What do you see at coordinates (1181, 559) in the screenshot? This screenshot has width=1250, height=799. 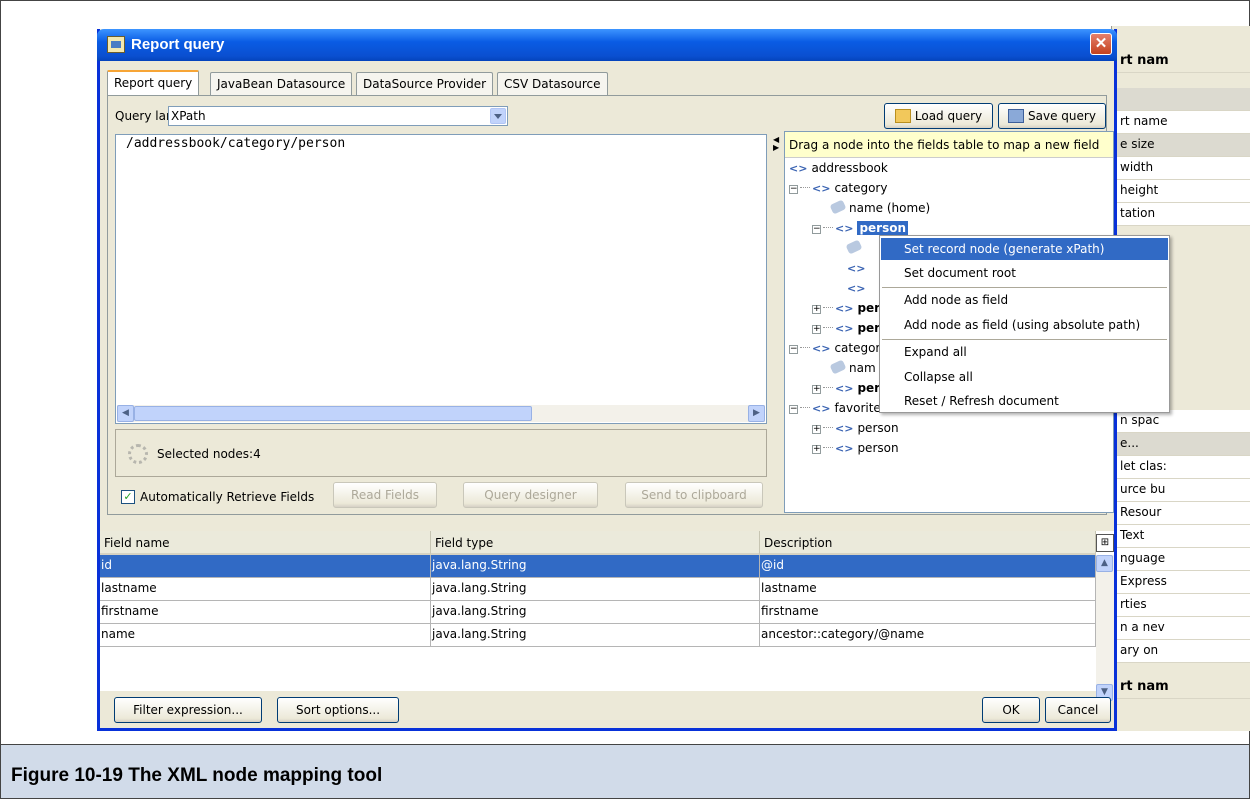 I see `bg-row: nguage` at bounding box center [1181, 559].